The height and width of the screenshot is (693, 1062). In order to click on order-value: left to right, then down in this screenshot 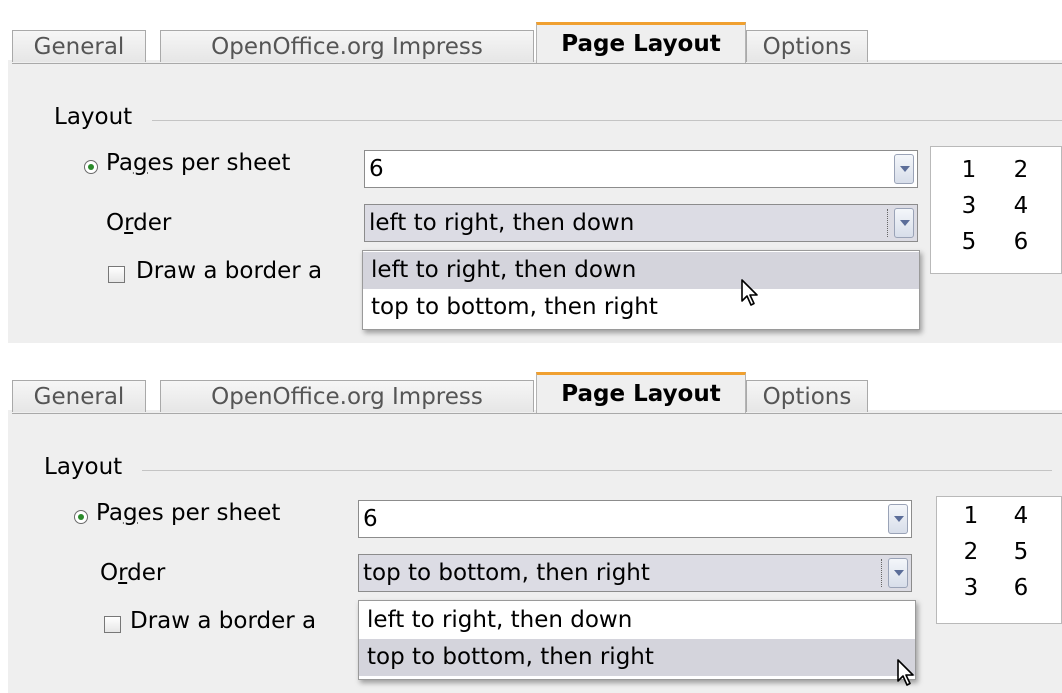, I will do `click(502, 223)`.